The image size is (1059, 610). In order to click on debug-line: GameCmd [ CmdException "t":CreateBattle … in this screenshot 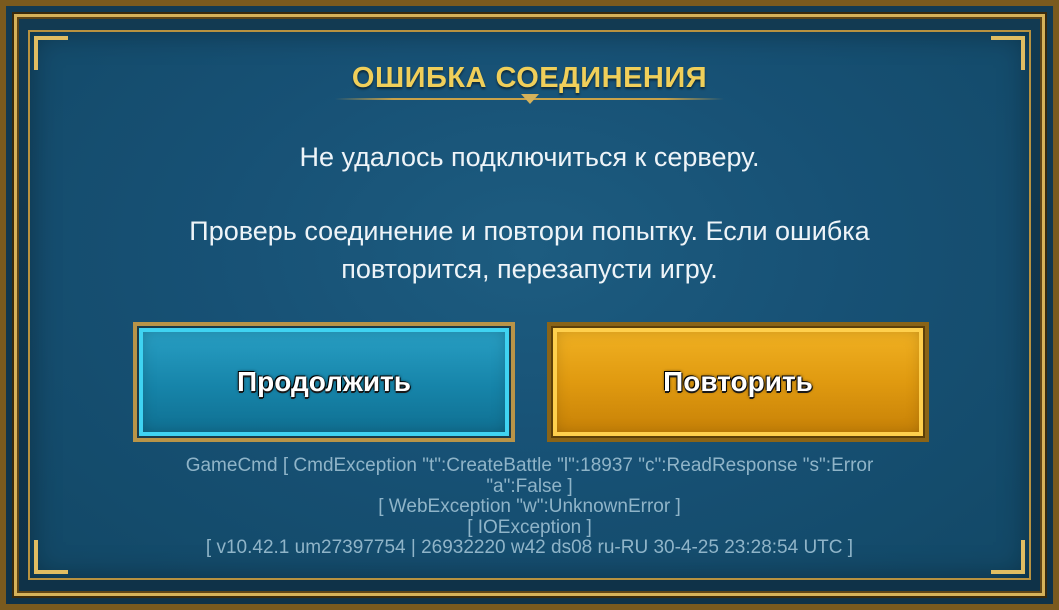, I will do `click(529, 465)`.